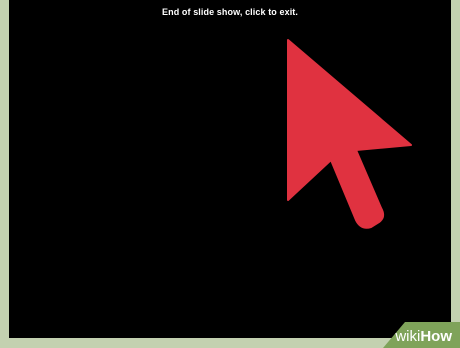 The width and height of the screenshot is (460, 348). Describe the element at coordinates (436, 336) in the screenshot. I see `wikihow-logo-part2: How` at that location.